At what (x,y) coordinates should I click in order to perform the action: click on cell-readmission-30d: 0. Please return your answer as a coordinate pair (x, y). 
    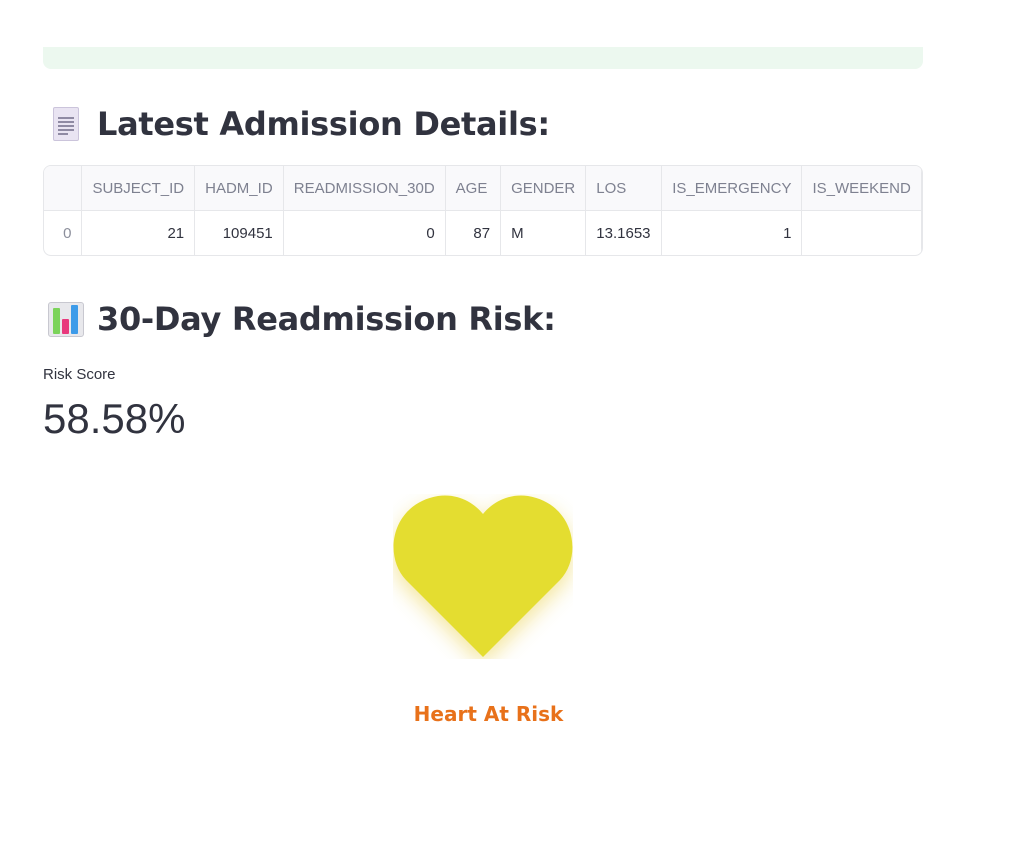
    Looking at the image, I should click on (364, 232).